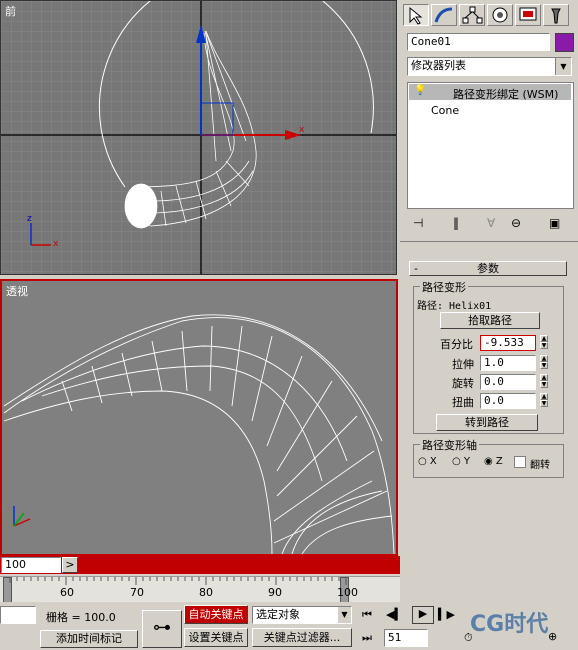 This screenshot has width=578, height=650. Describe the element at coordinates (178, 581) in the screenshot. I see `ruler-ticks` at that location.